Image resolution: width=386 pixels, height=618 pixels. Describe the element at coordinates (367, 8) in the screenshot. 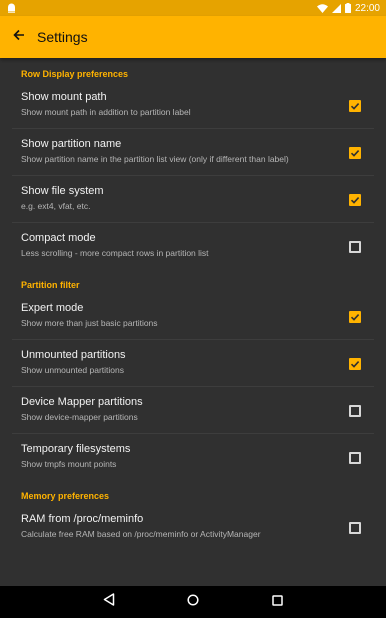

I see `status-time: 22:00` at that location.